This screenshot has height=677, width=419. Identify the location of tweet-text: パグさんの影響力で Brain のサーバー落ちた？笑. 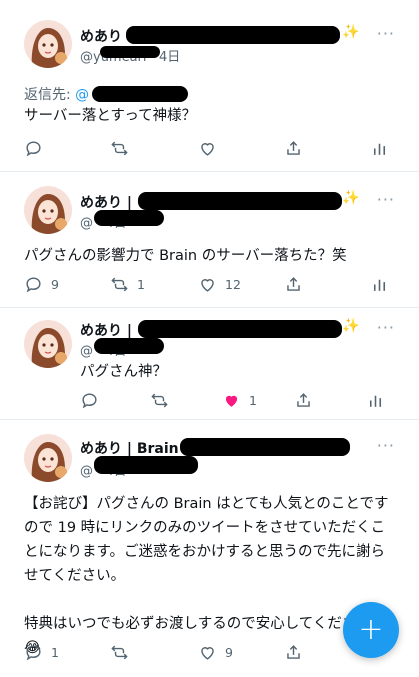
(185, 256).